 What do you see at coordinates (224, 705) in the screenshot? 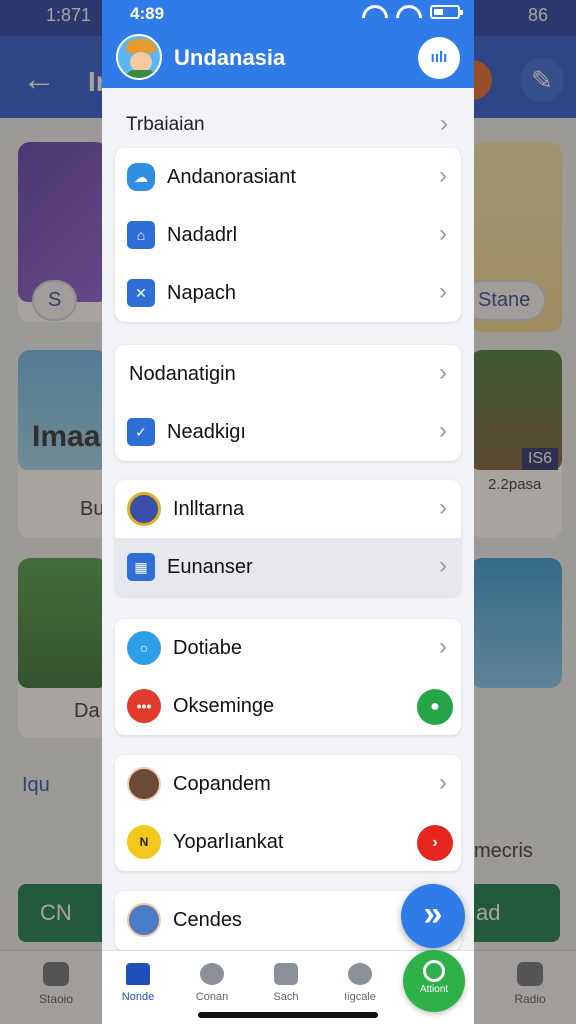
I see `menu-item-label: Oksemingе` at bounding box center [224, 705].